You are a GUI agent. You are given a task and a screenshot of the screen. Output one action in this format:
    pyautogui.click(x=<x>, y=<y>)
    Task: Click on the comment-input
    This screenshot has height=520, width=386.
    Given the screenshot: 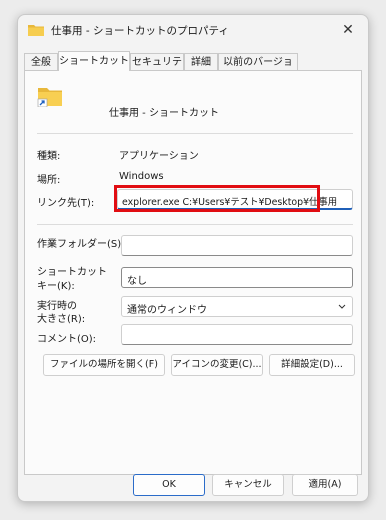 What is the action you would take?
    pyautogui.click(x=237, y=334)
    